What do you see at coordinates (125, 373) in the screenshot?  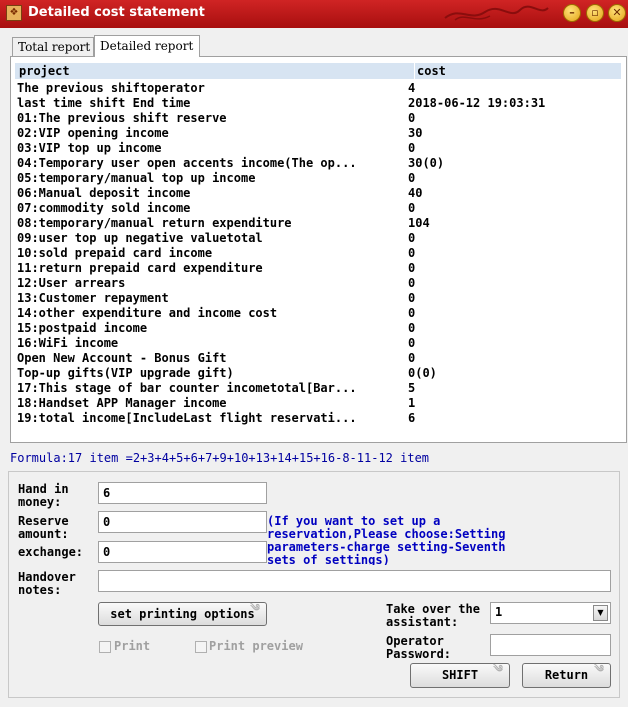 I see `row-project-cell: Top-up gifts(VIP upgrade gift)` at bounding box center [125, 373].